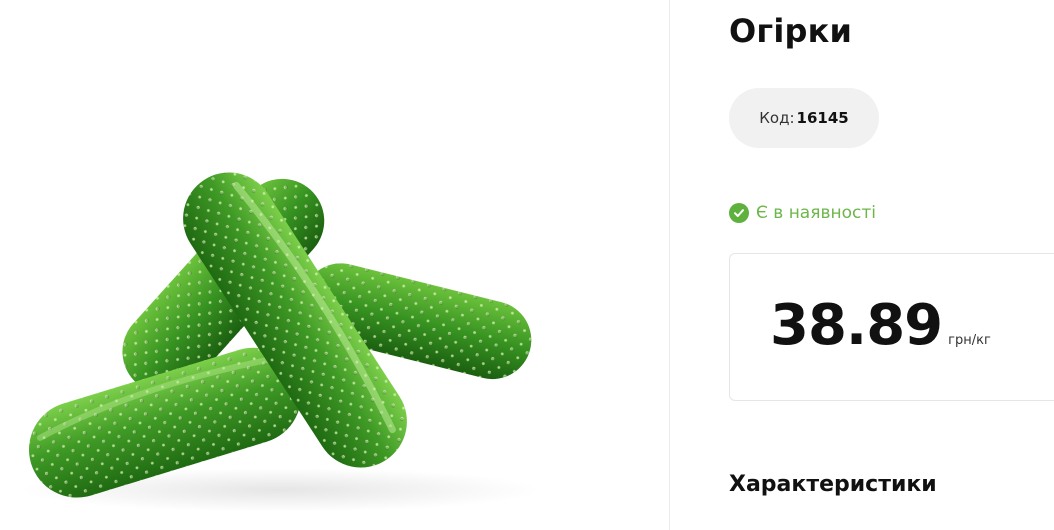 This screenshot has width=1054, height=530. Describe the element at coordinates (777, 118) in the screenshot. I see `product-code-label: Код:` at that location.